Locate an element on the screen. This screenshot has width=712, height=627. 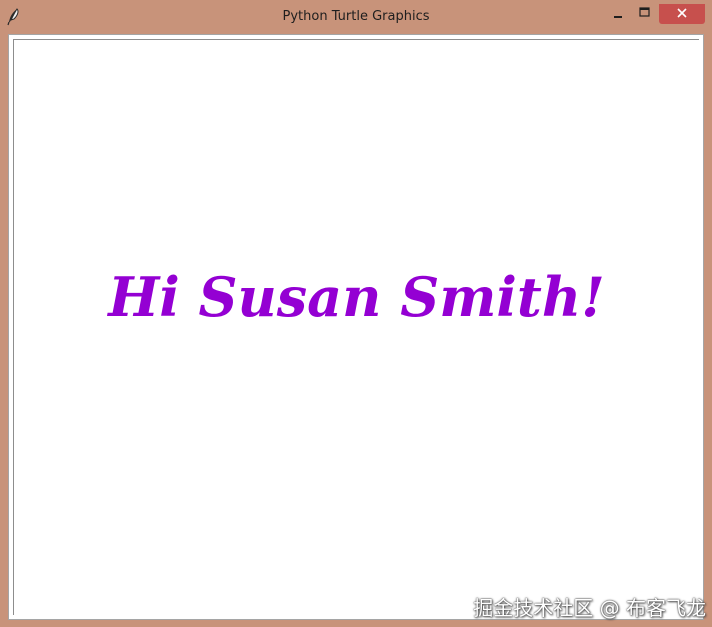
minimize-button is located at coordinates (618, 14).